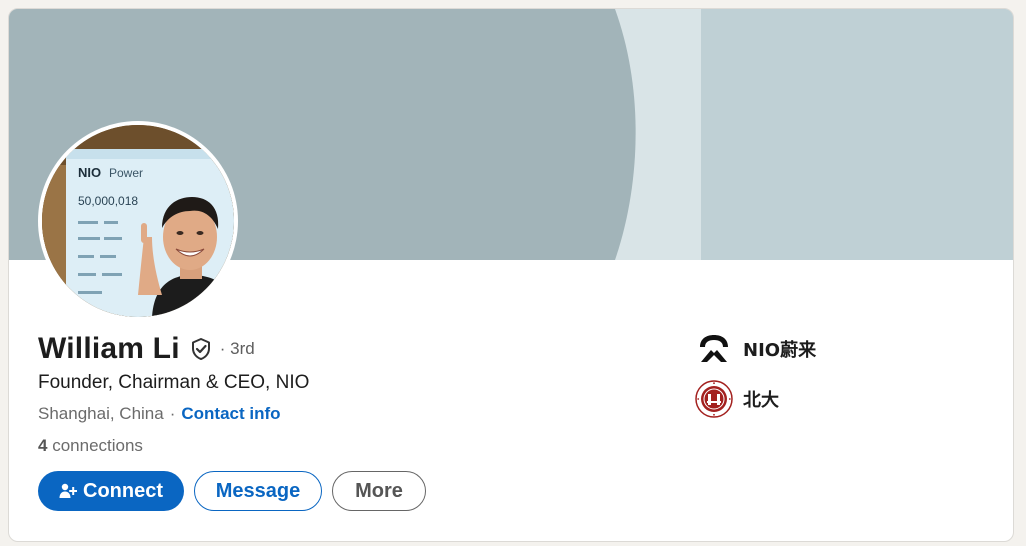 Image resolution: width=1026 pixels, height=546 pixels. What do you see at coordinates (761, 400) in the screenshot?
I see `school-name: 北大` at bounding box center [761, 400].